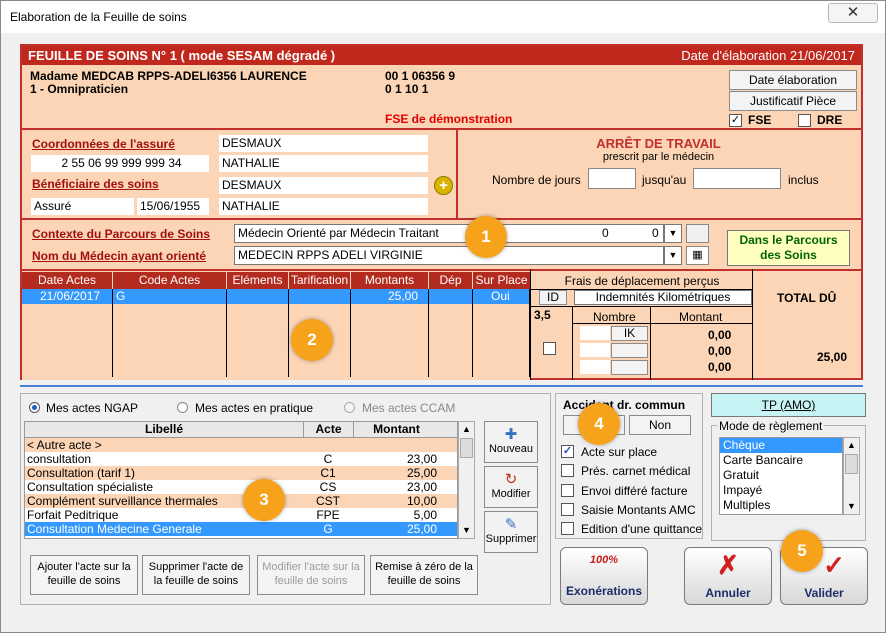 The width and height of the screenshot is (886, 633). What do you see at coordinates (84, 575) in the screenshot?
I see `ajouter-acte-button: Ajouter l'acte sur la feuille de soins` at bounding box center [84, 575].